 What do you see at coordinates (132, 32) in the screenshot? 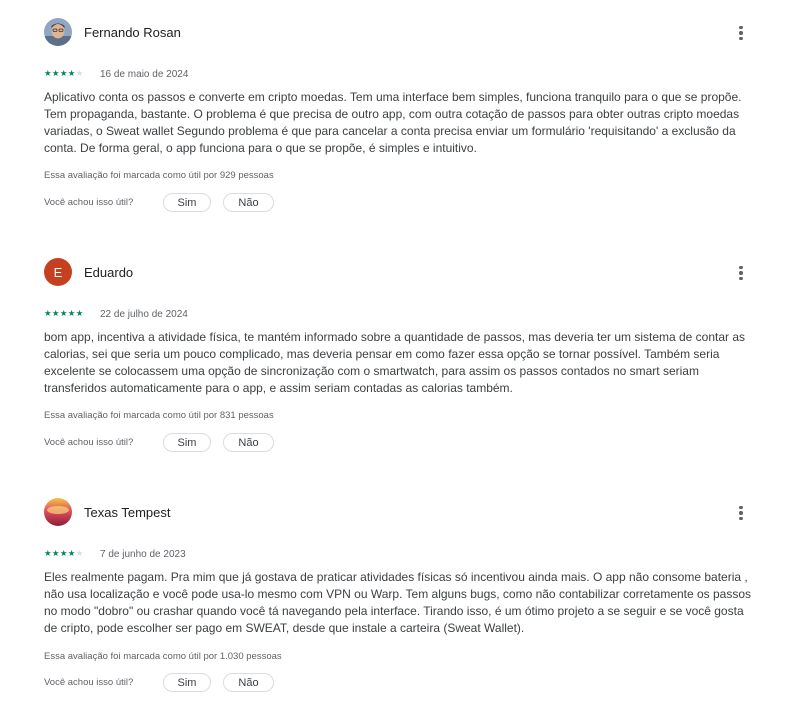
I see `reviewer-name: Fernando Rosan` at bounding box center [132, 32].